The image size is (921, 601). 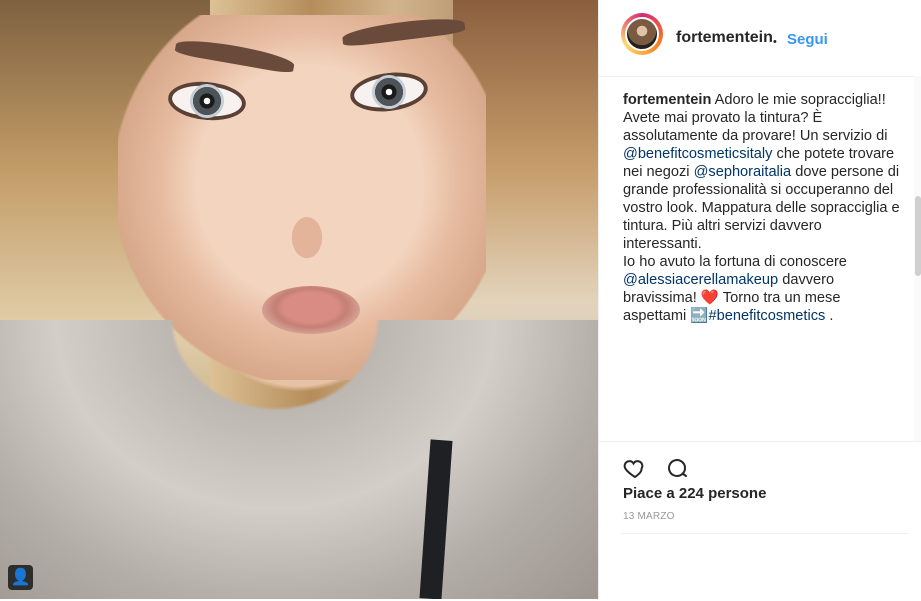 I want to click on hashtag-benefitcosmetics: #benefitcosmetics, so click(x=767, y=316).